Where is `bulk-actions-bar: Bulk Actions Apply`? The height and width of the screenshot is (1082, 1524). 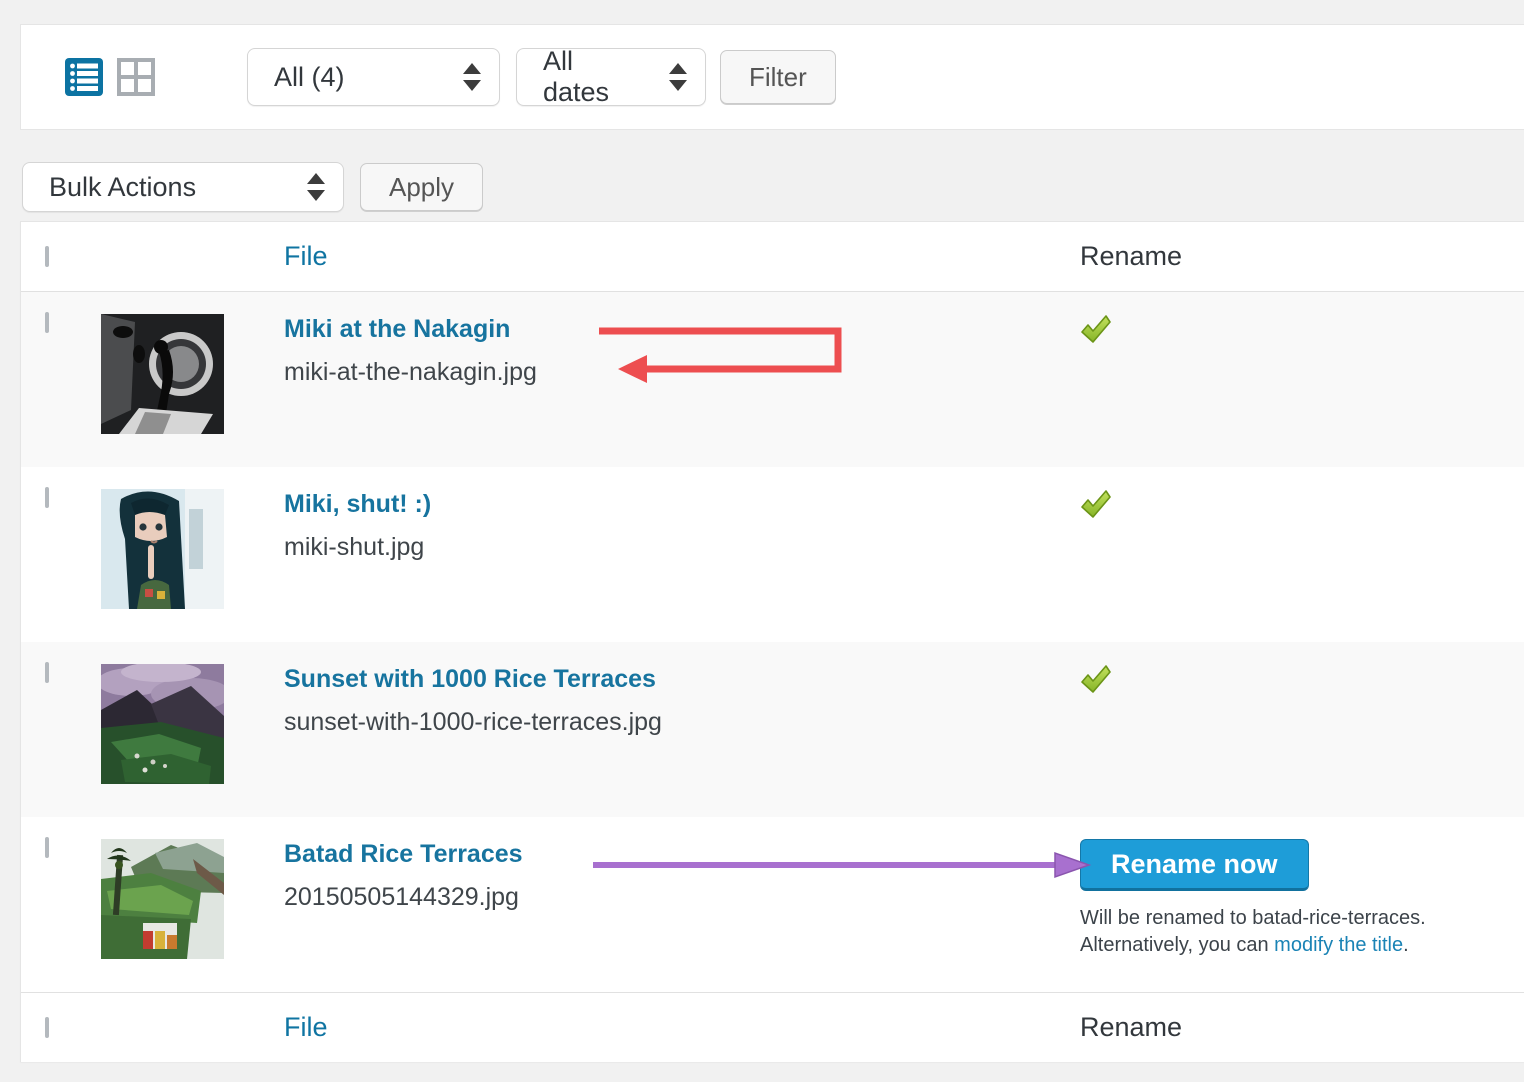
bulk-actions-bar: Bulk Actions Apply is located at coordinates (253, 187).